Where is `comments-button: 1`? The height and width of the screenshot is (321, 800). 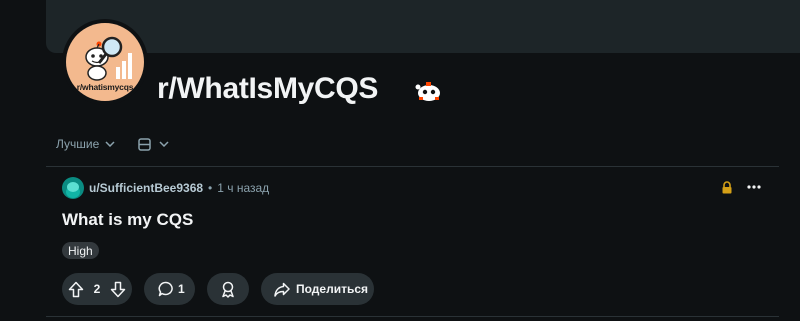
comments-button: 1 is located at coordinates (169, 289).